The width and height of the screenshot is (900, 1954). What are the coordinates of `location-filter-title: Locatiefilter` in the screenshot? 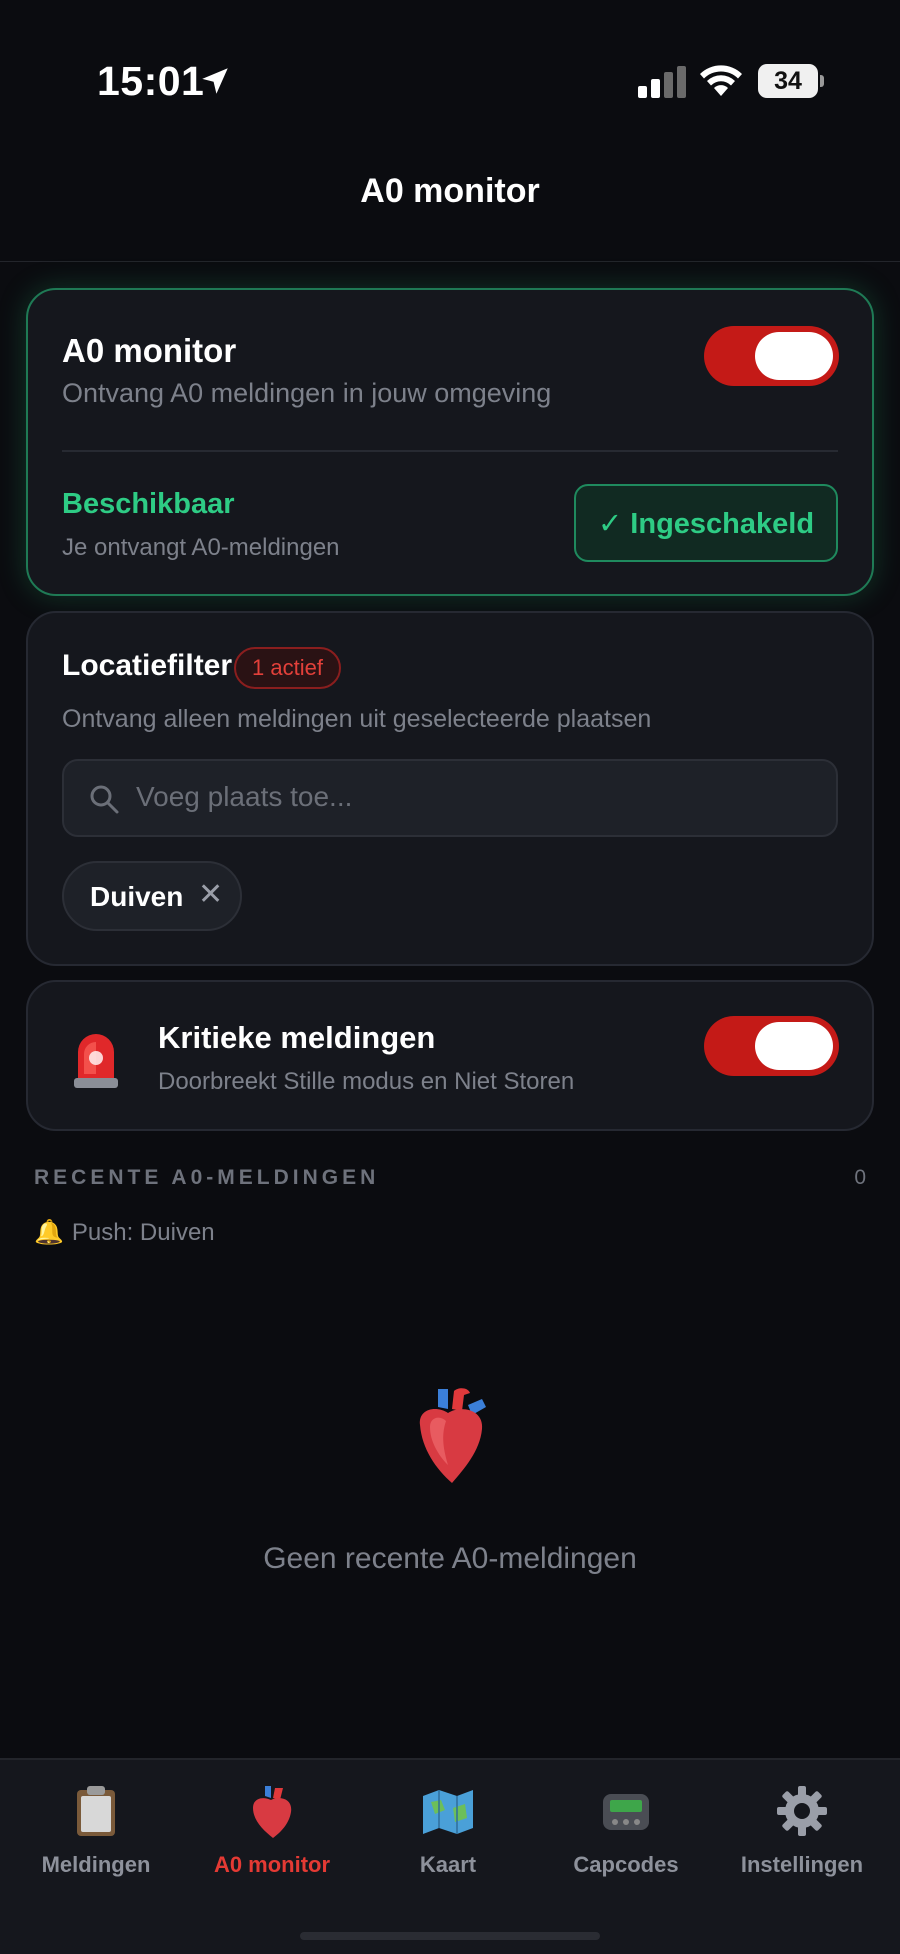 It's located at (147, 665).